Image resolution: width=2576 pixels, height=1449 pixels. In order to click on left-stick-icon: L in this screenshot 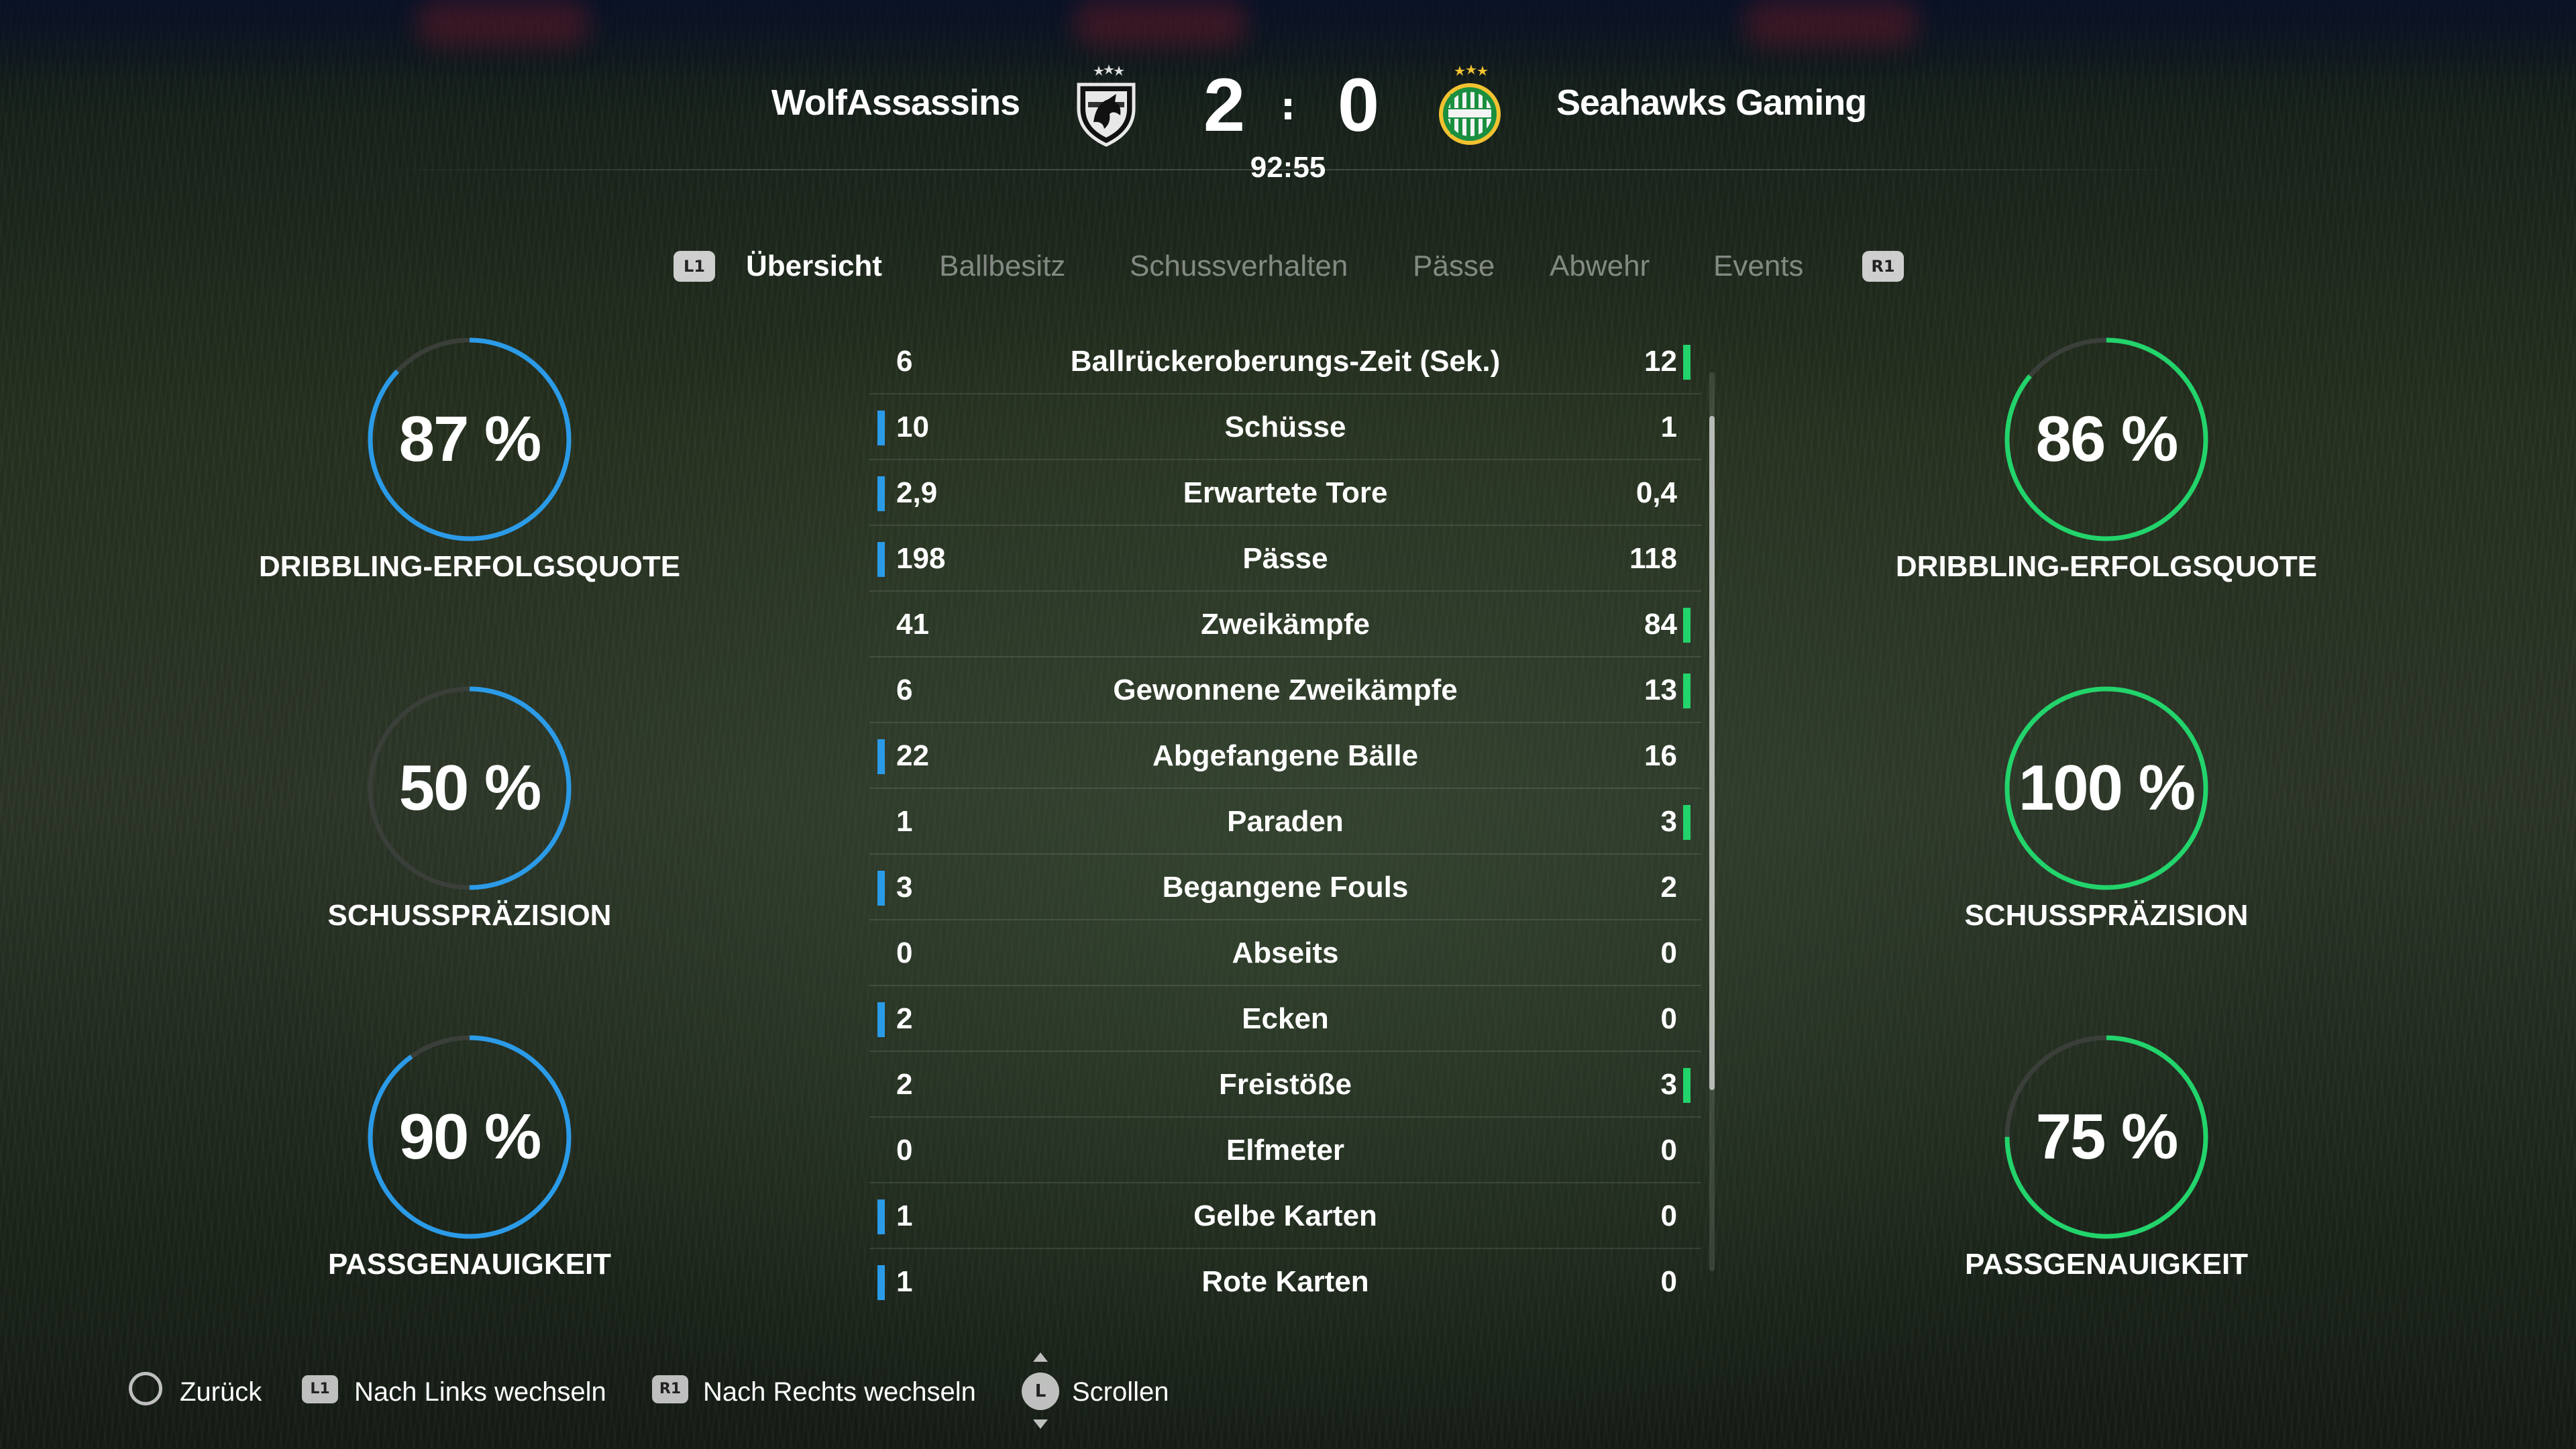, I will do `click(1040, 1391)`.